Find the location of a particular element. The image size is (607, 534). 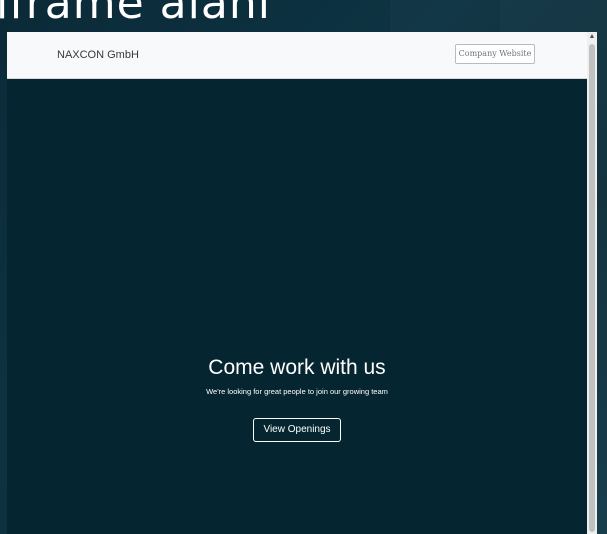

view-openings-button: View Openings is located at coordinates (297, 430).